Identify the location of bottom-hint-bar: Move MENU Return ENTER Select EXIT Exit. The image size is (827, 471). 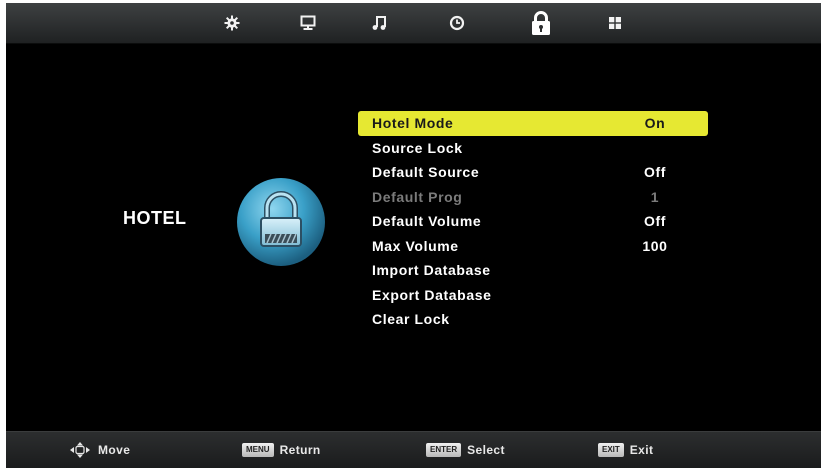
(413, 449).